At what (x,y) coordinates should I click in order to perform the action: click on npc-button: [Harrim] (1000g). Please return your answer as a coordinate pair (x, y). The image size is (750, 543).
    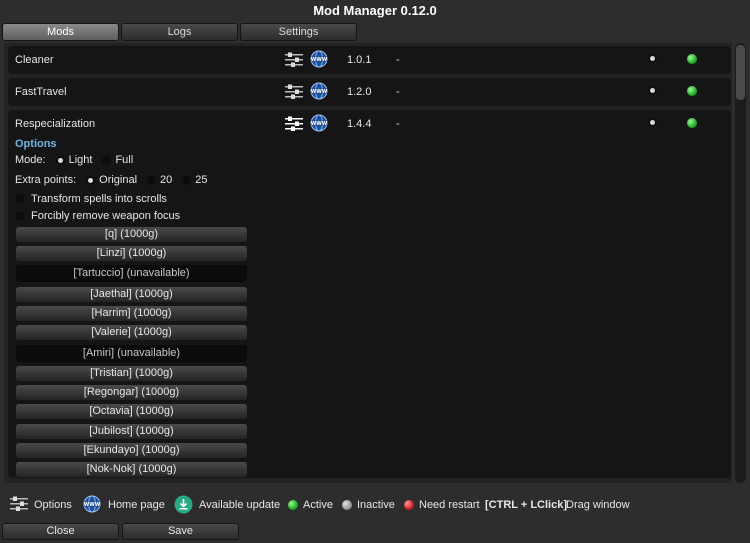
    Looking at the image, I should click on (131, 313).